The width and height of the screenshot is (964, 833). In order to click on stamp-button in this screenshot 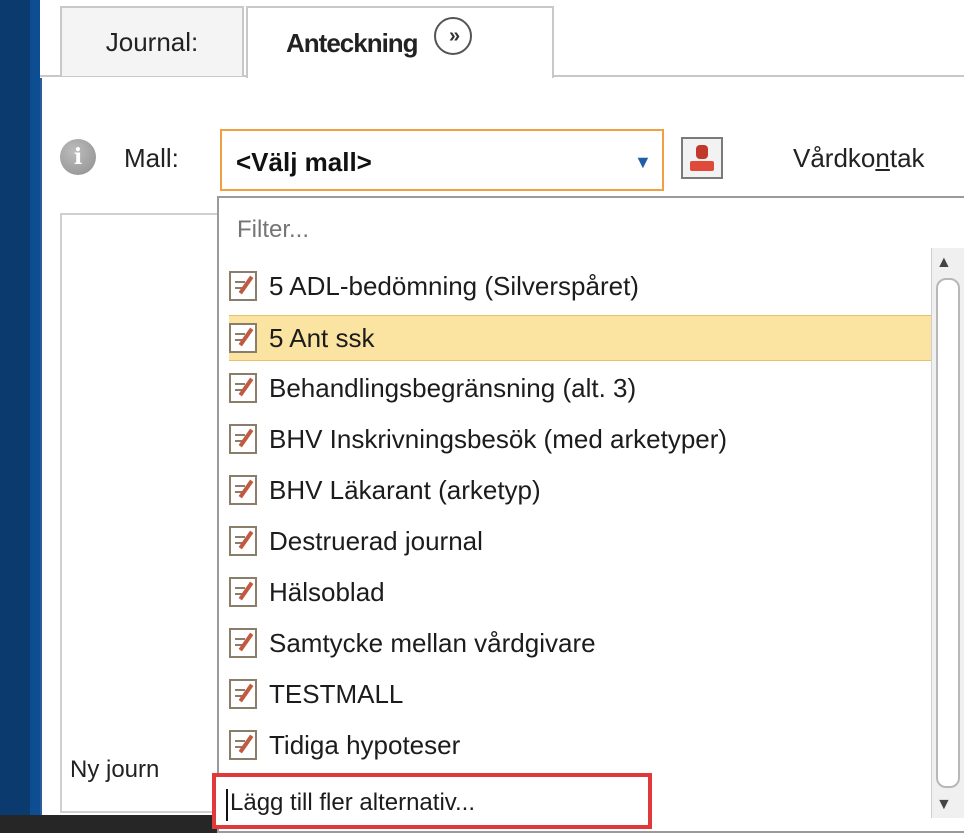, I will do `click(702, 158)`.